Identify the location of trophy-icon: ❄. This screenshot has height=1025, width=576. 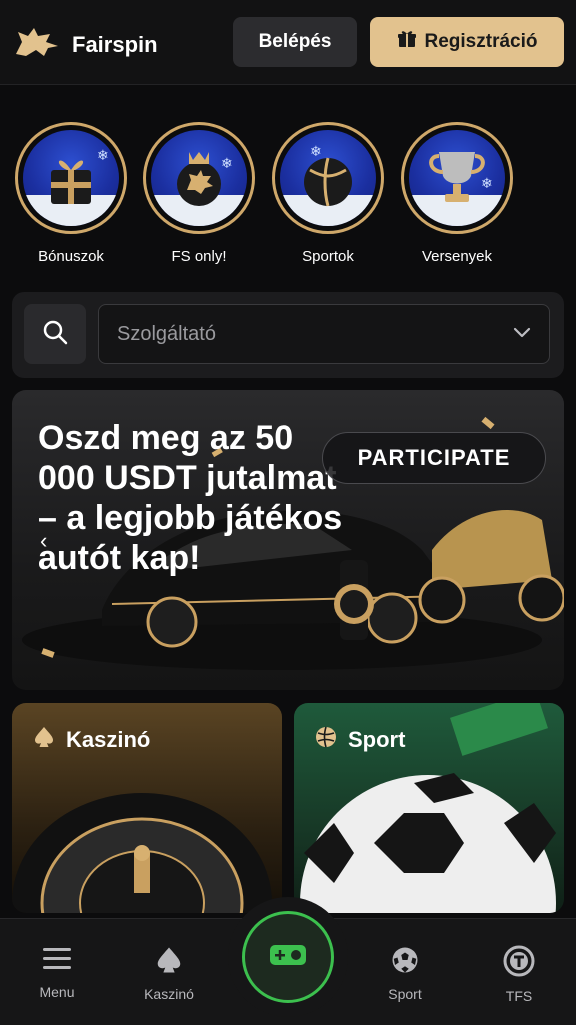
(457, 178).